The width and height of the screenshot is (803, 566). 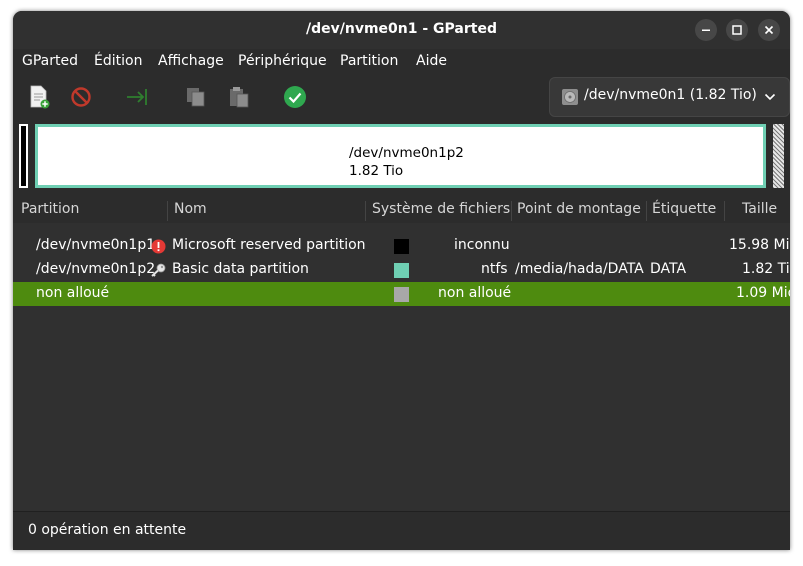 I want to click on column-size: Taille, so click(x=759, y=209).